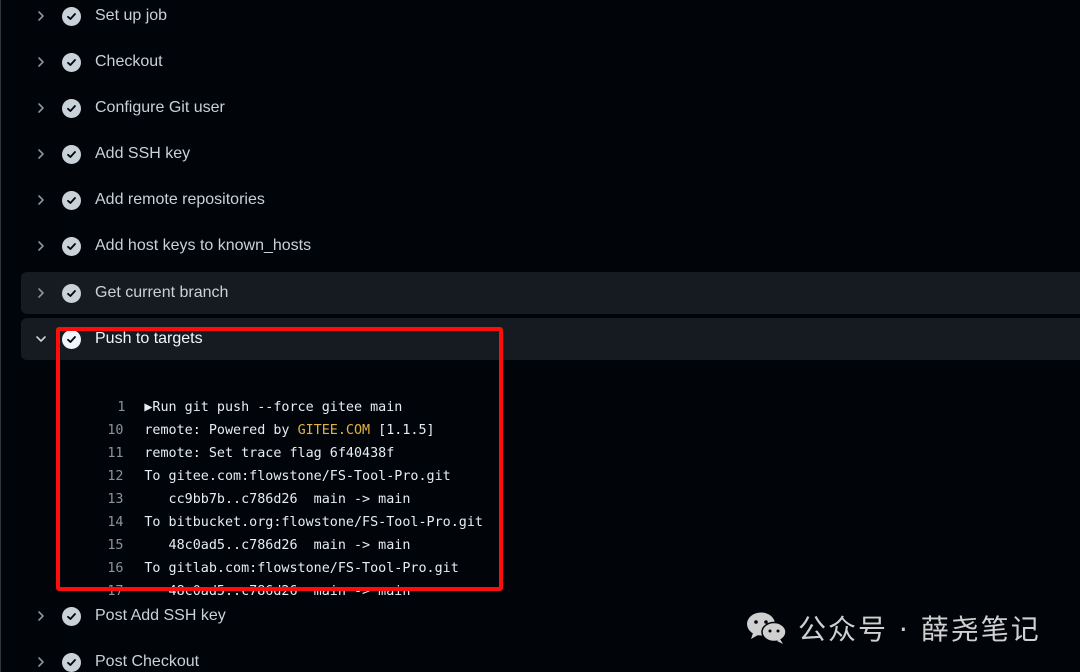  Describe the element at coordinates (289, 394) in the screenshot. I see `log-line: 1 ▶Run git push --force gitee main` at that location.